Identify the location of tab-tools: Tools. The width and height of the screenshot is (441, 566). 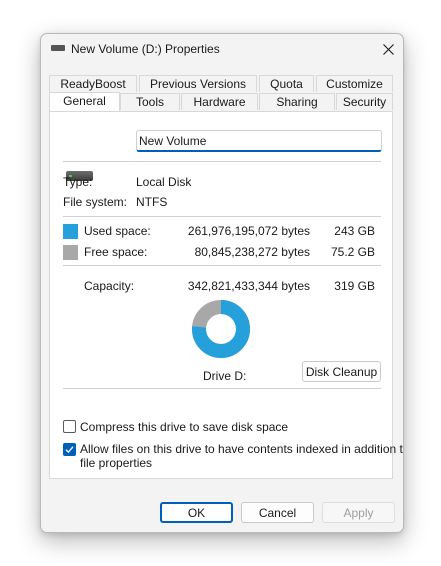
(150, 101).